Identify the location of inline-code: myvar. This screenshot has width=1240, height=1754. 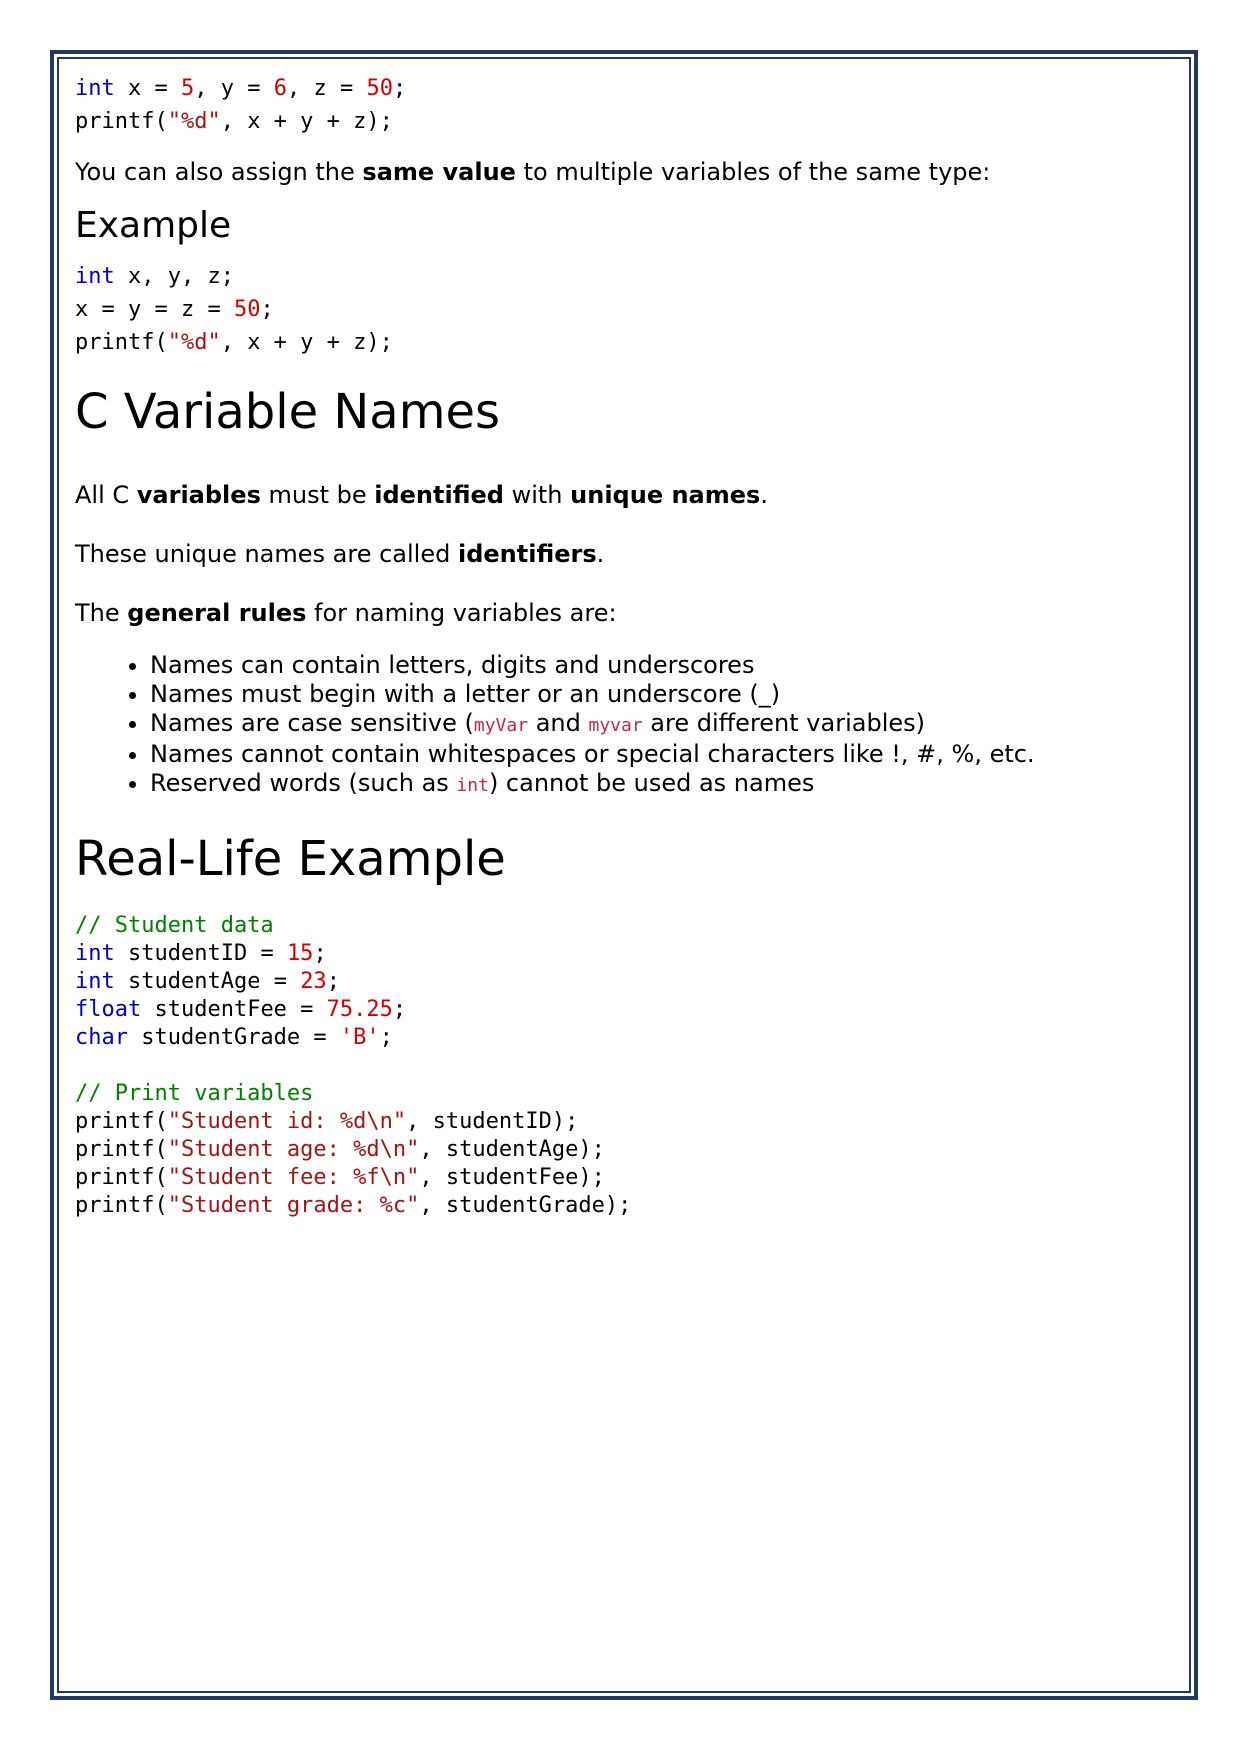
(615, 725).